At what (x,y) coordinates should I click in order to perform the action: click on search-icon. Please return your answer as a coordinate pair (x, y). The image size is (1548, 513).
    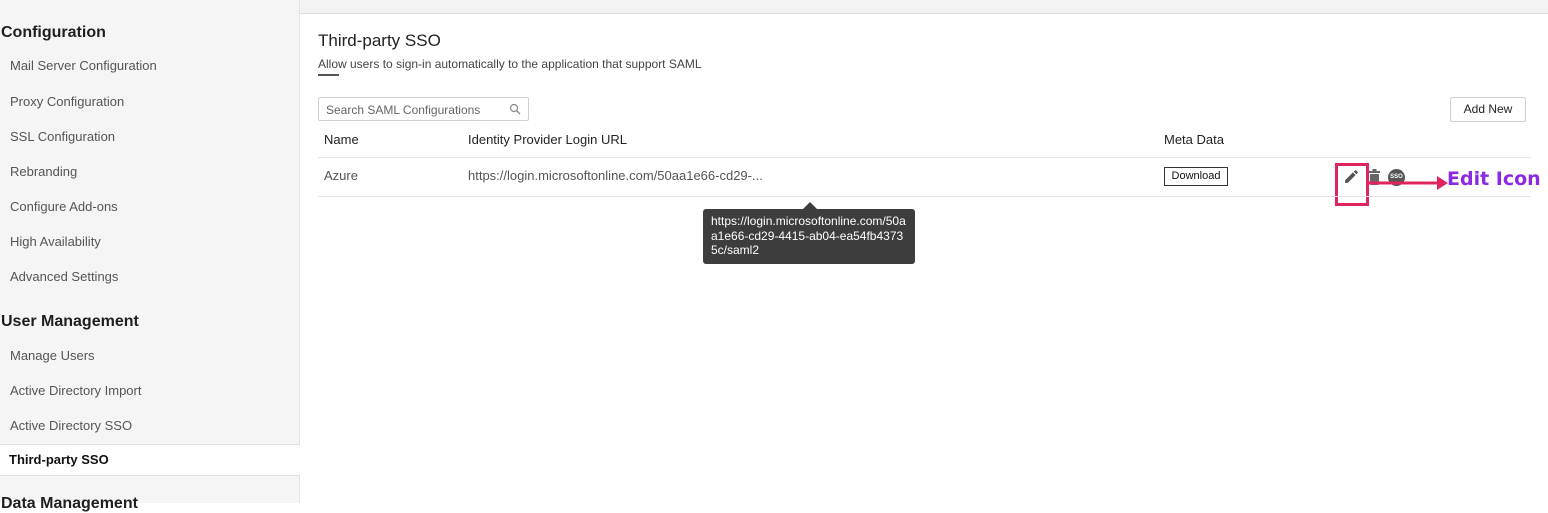
    Looking at the image, I should click on (515, 109).